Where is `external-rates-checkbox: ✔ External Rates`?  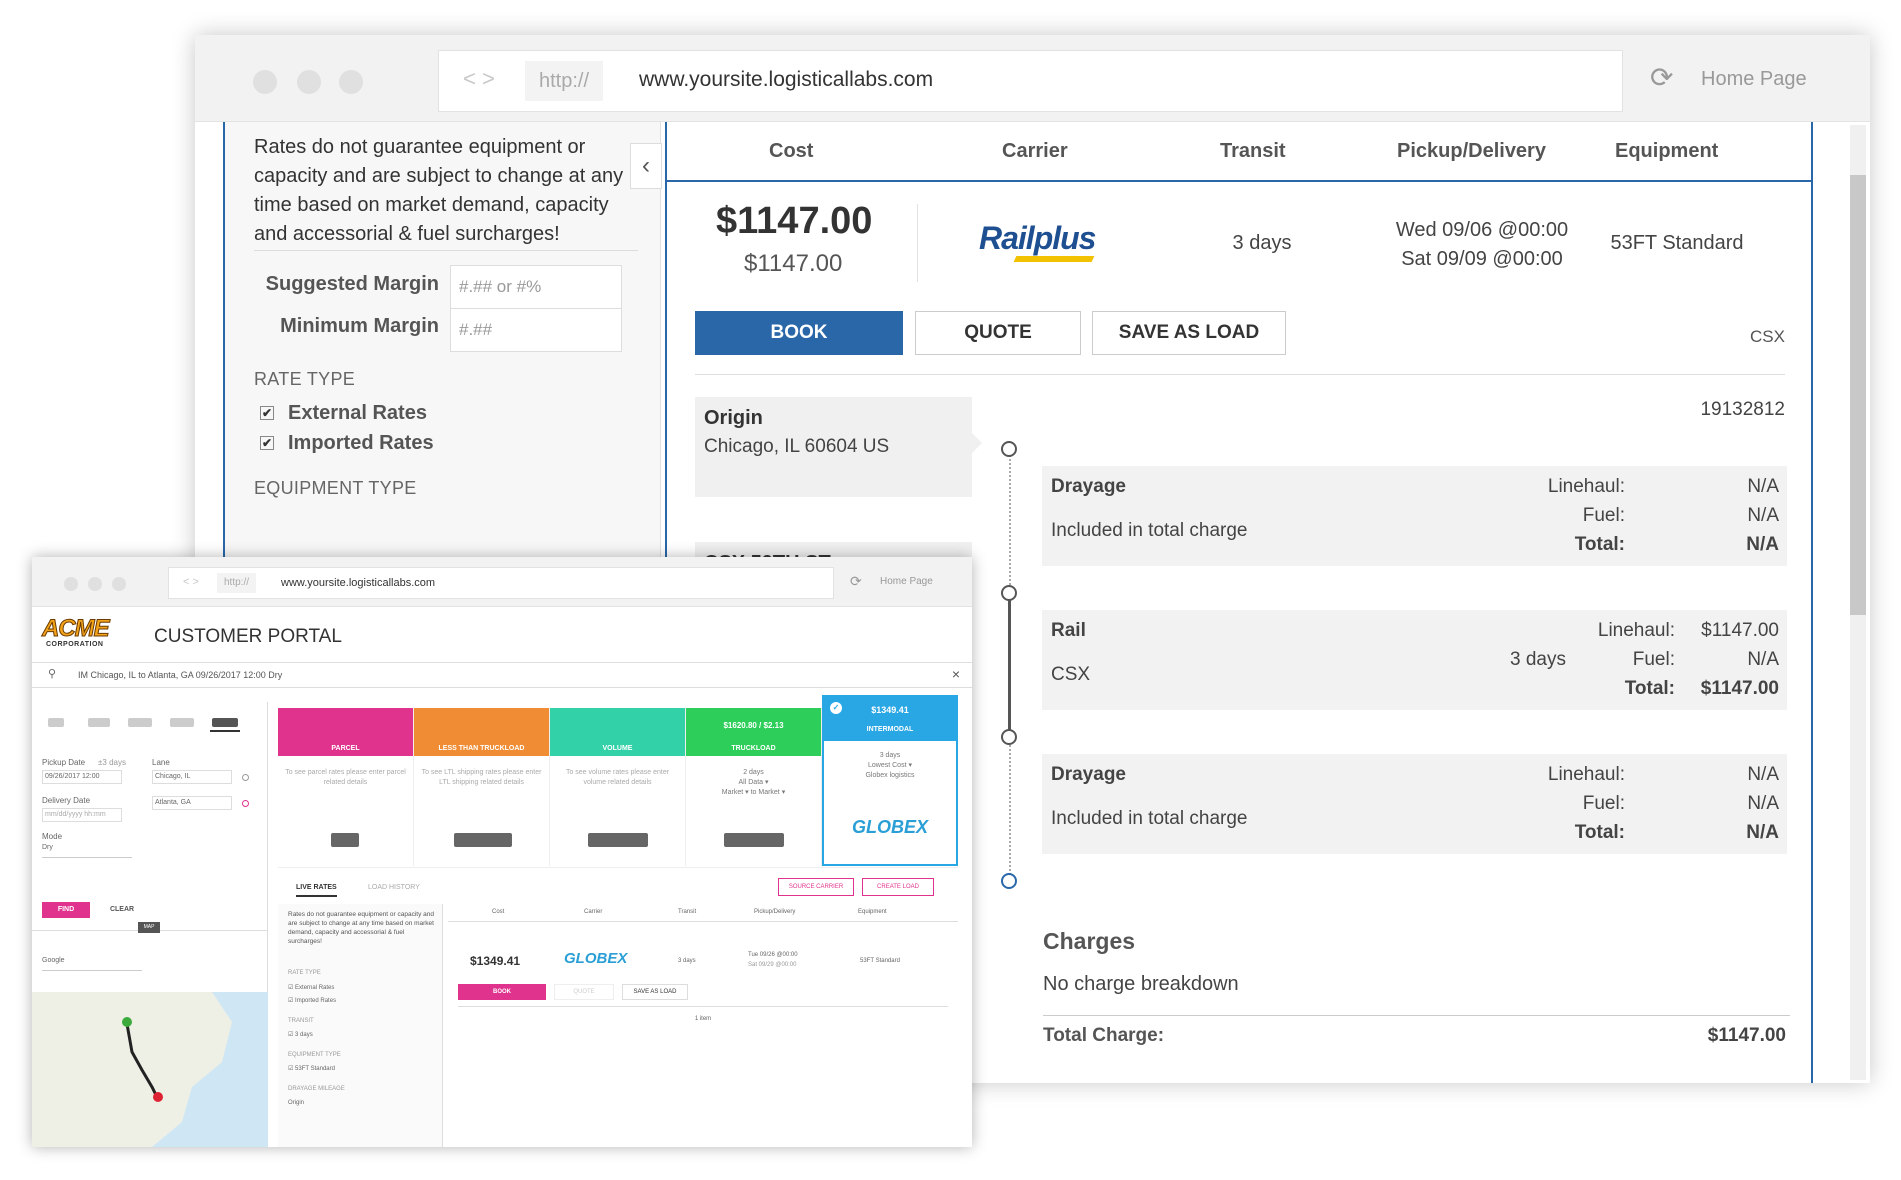 external-rates-checkbox: ✔ External Rates is located at coordinates (343, 413).